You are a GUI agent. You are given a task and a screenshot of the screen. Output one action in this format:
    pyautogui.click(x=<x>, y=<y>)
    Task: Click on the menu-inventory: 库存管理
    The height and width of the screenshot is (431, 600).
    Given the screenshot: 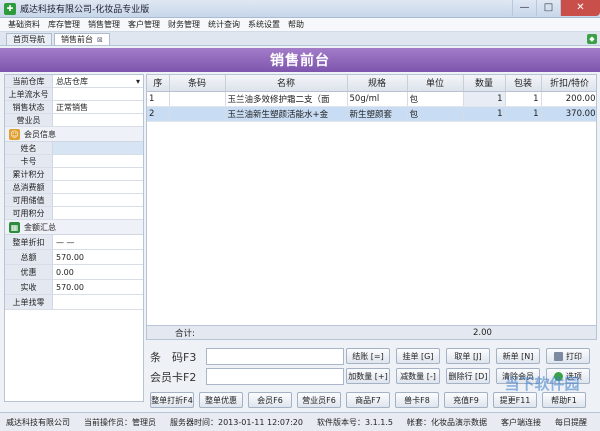 What is the action you would take?
    pyautogui.click(x=64, y=24)
    